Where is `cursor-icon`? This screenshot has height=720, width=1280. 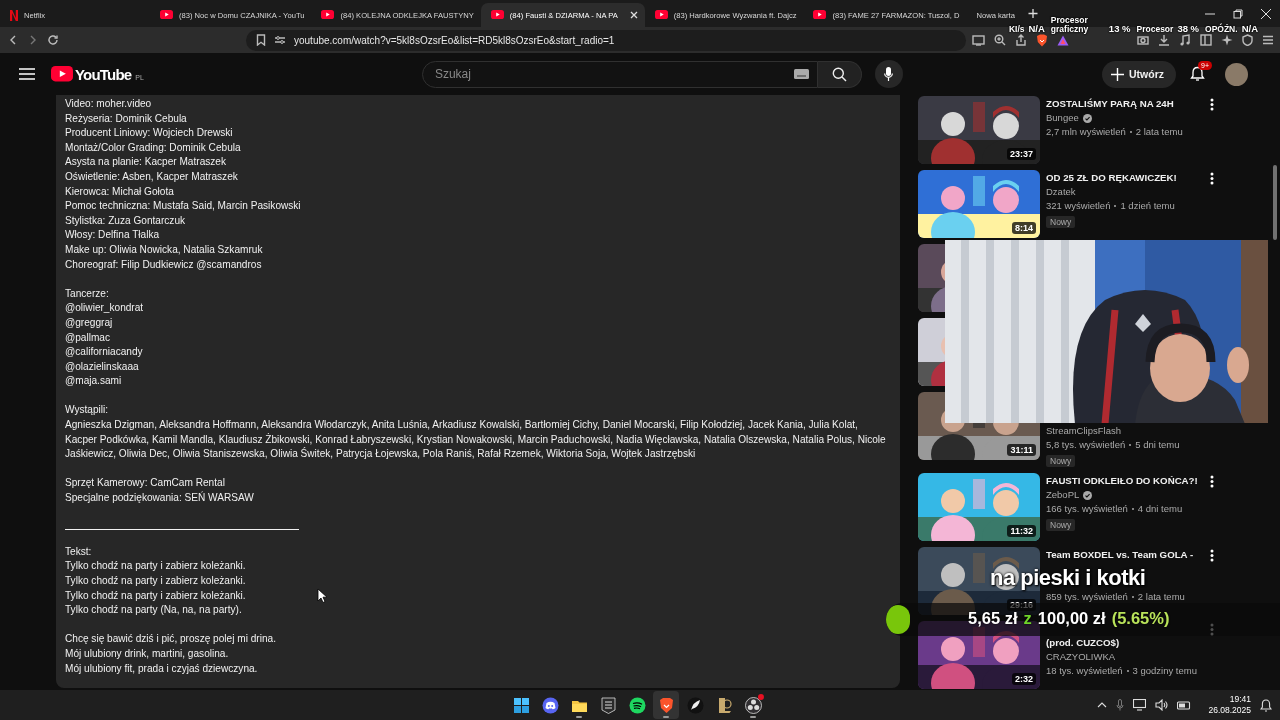
cursor-icon is located at coordinates (322, 595).